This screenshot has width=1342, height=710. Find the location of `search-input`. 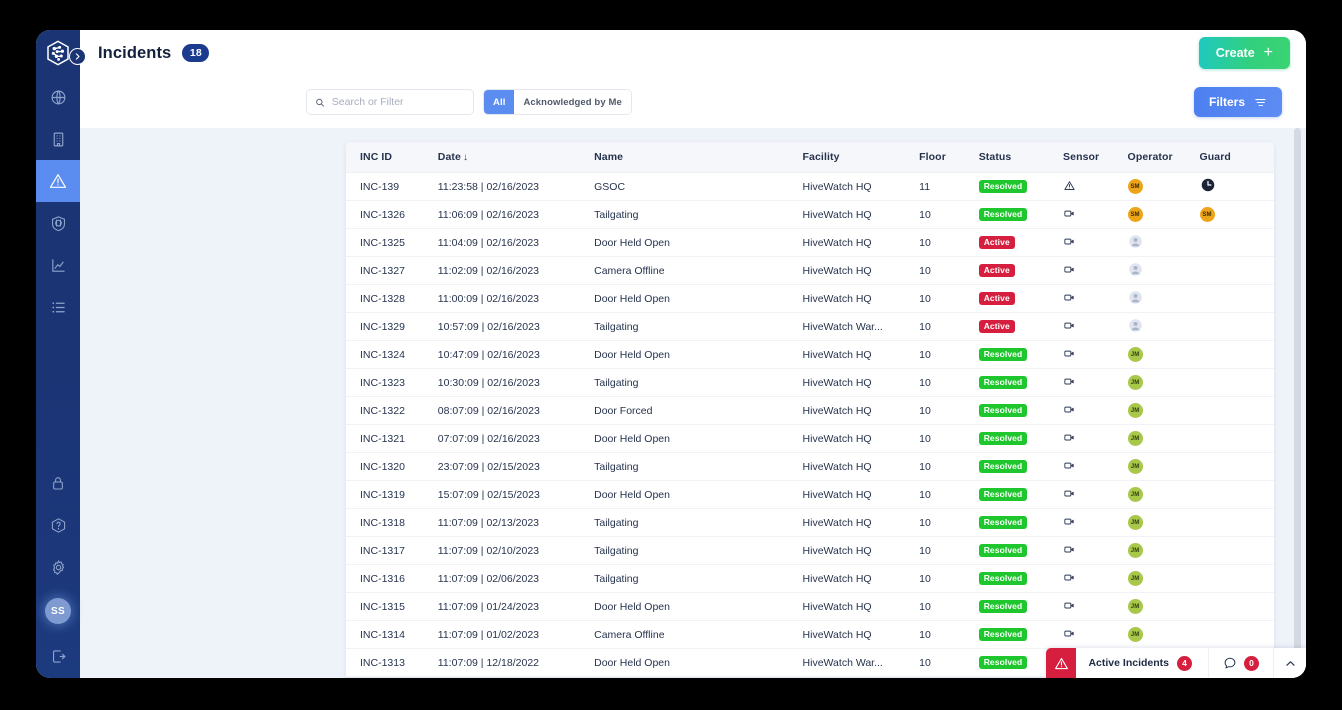

search-input is located at coordinates (398, 102).